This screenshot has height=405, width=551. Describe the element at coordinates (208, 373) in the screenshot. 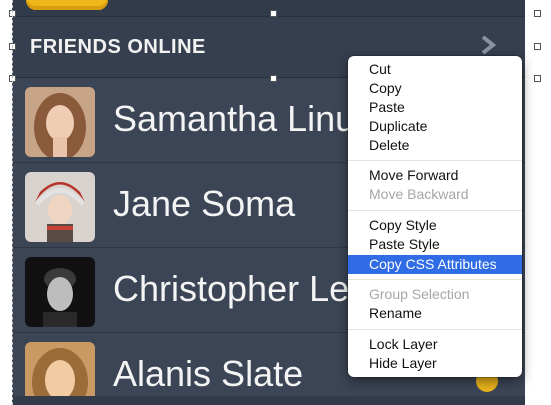

I see `friend-name: Alanis Slate` at that location.